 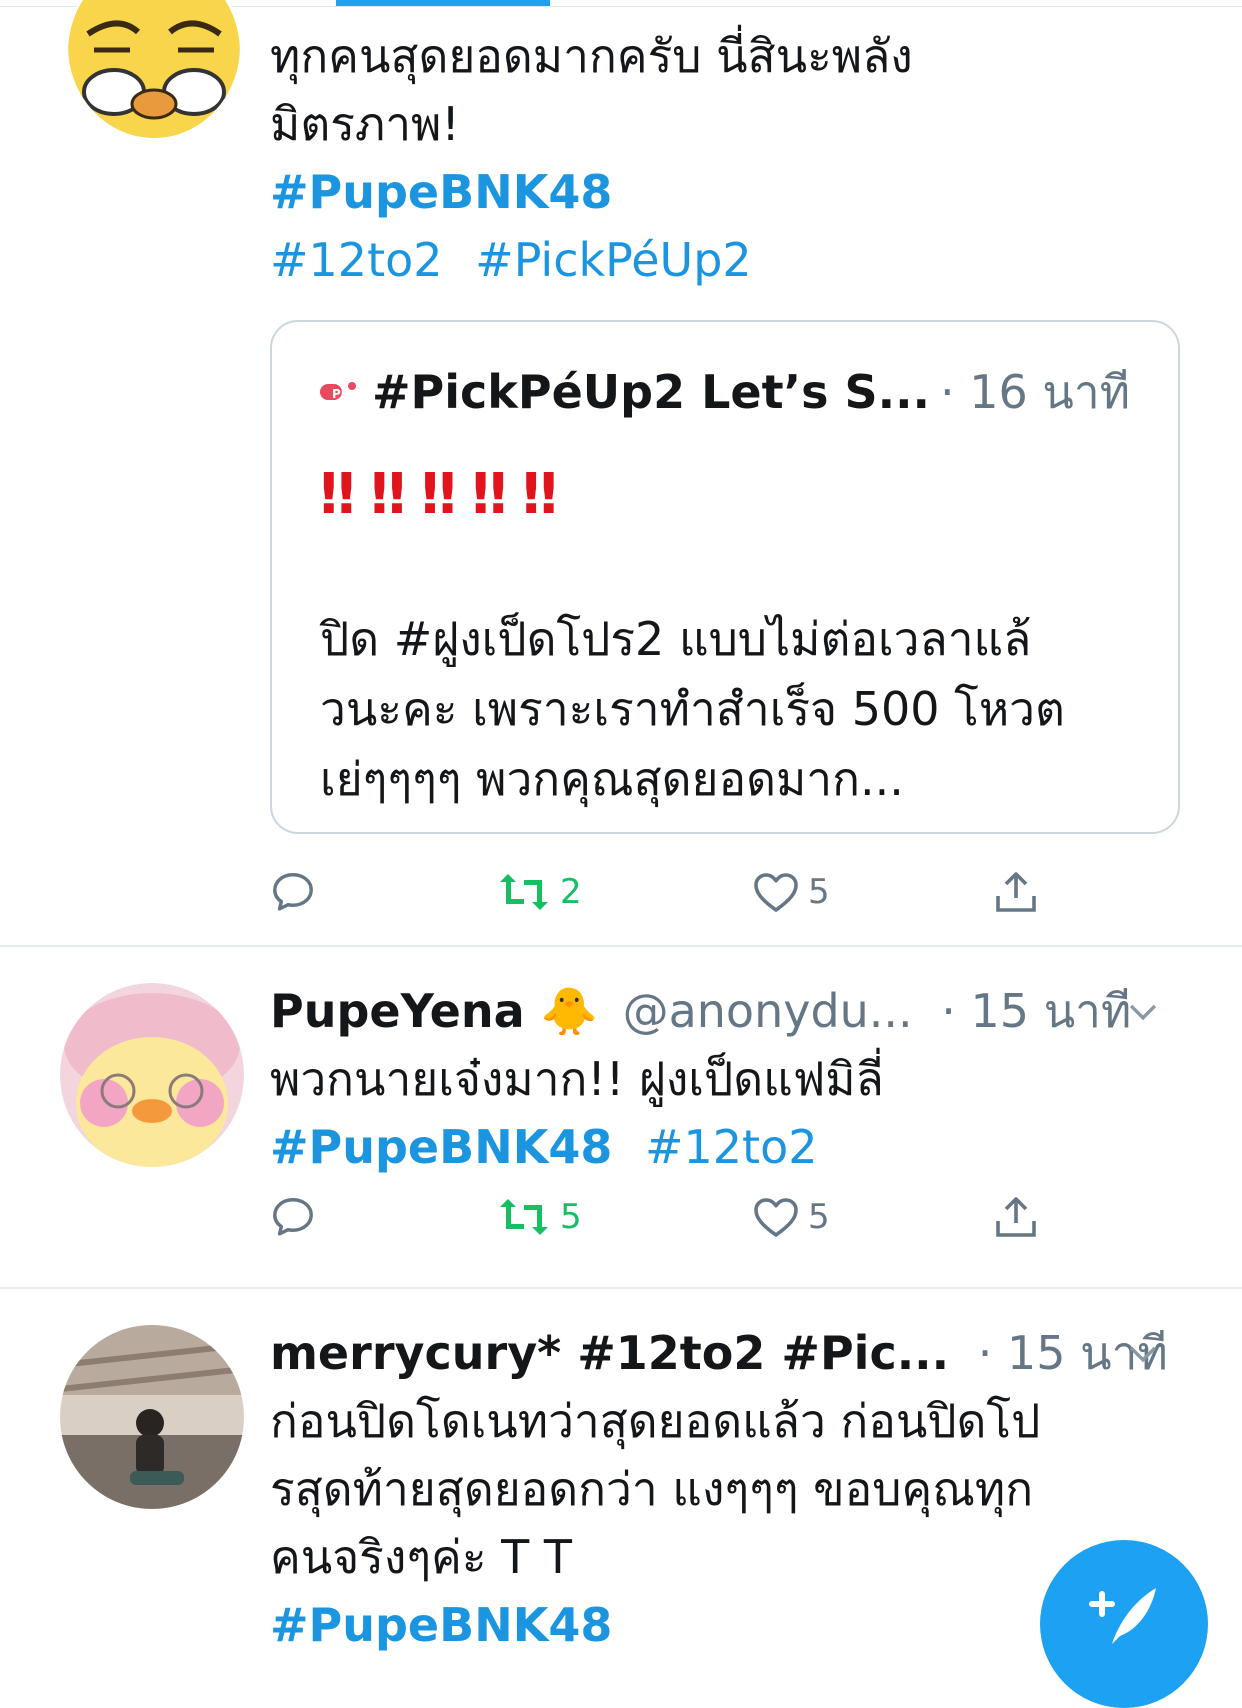 I want to click on retweet-count: 5, so click(x=571, y=1217).